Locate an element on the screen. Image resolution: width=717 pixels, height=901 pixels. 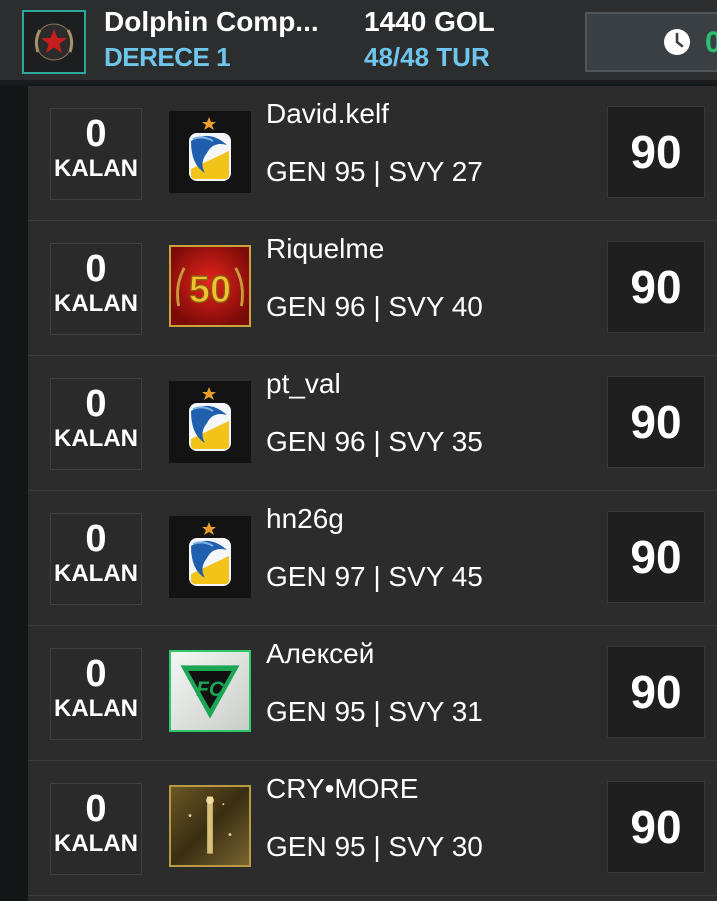
player-stats: GEN 96 | SVY 40 is located at coordinates (374, 306).